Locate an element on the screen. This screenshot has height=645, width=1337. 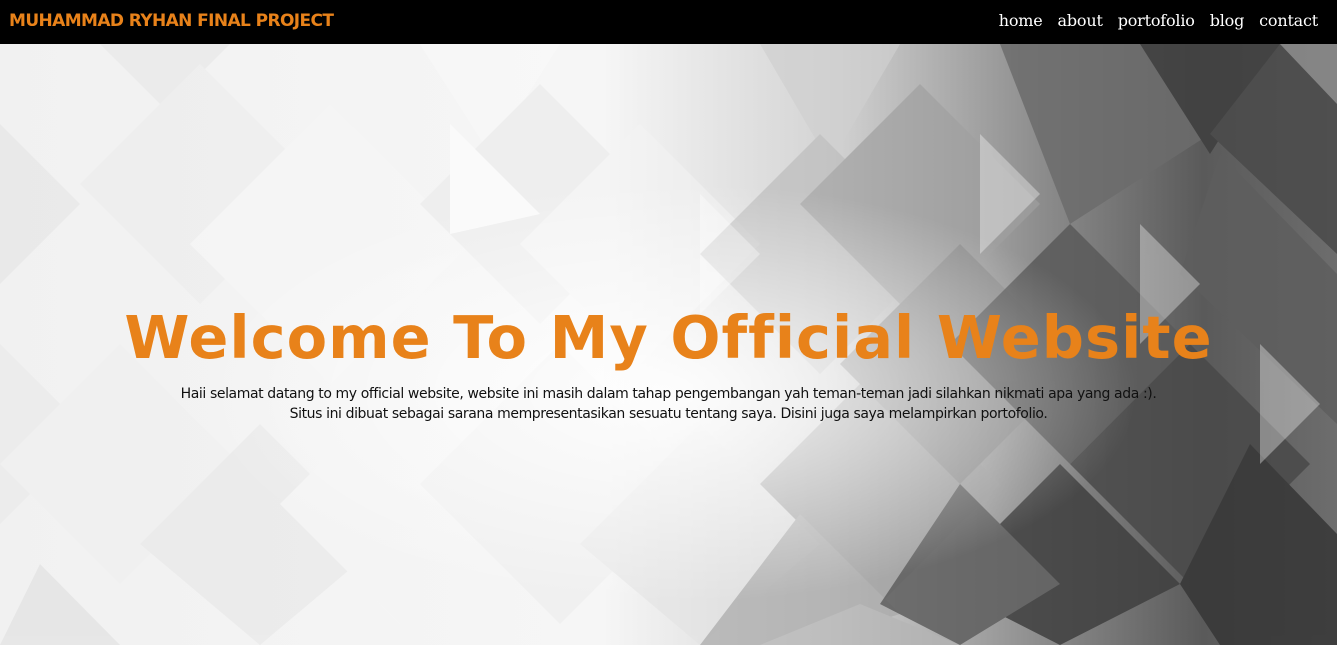
nav-link-home: home is located at coordinates (1021, 20).